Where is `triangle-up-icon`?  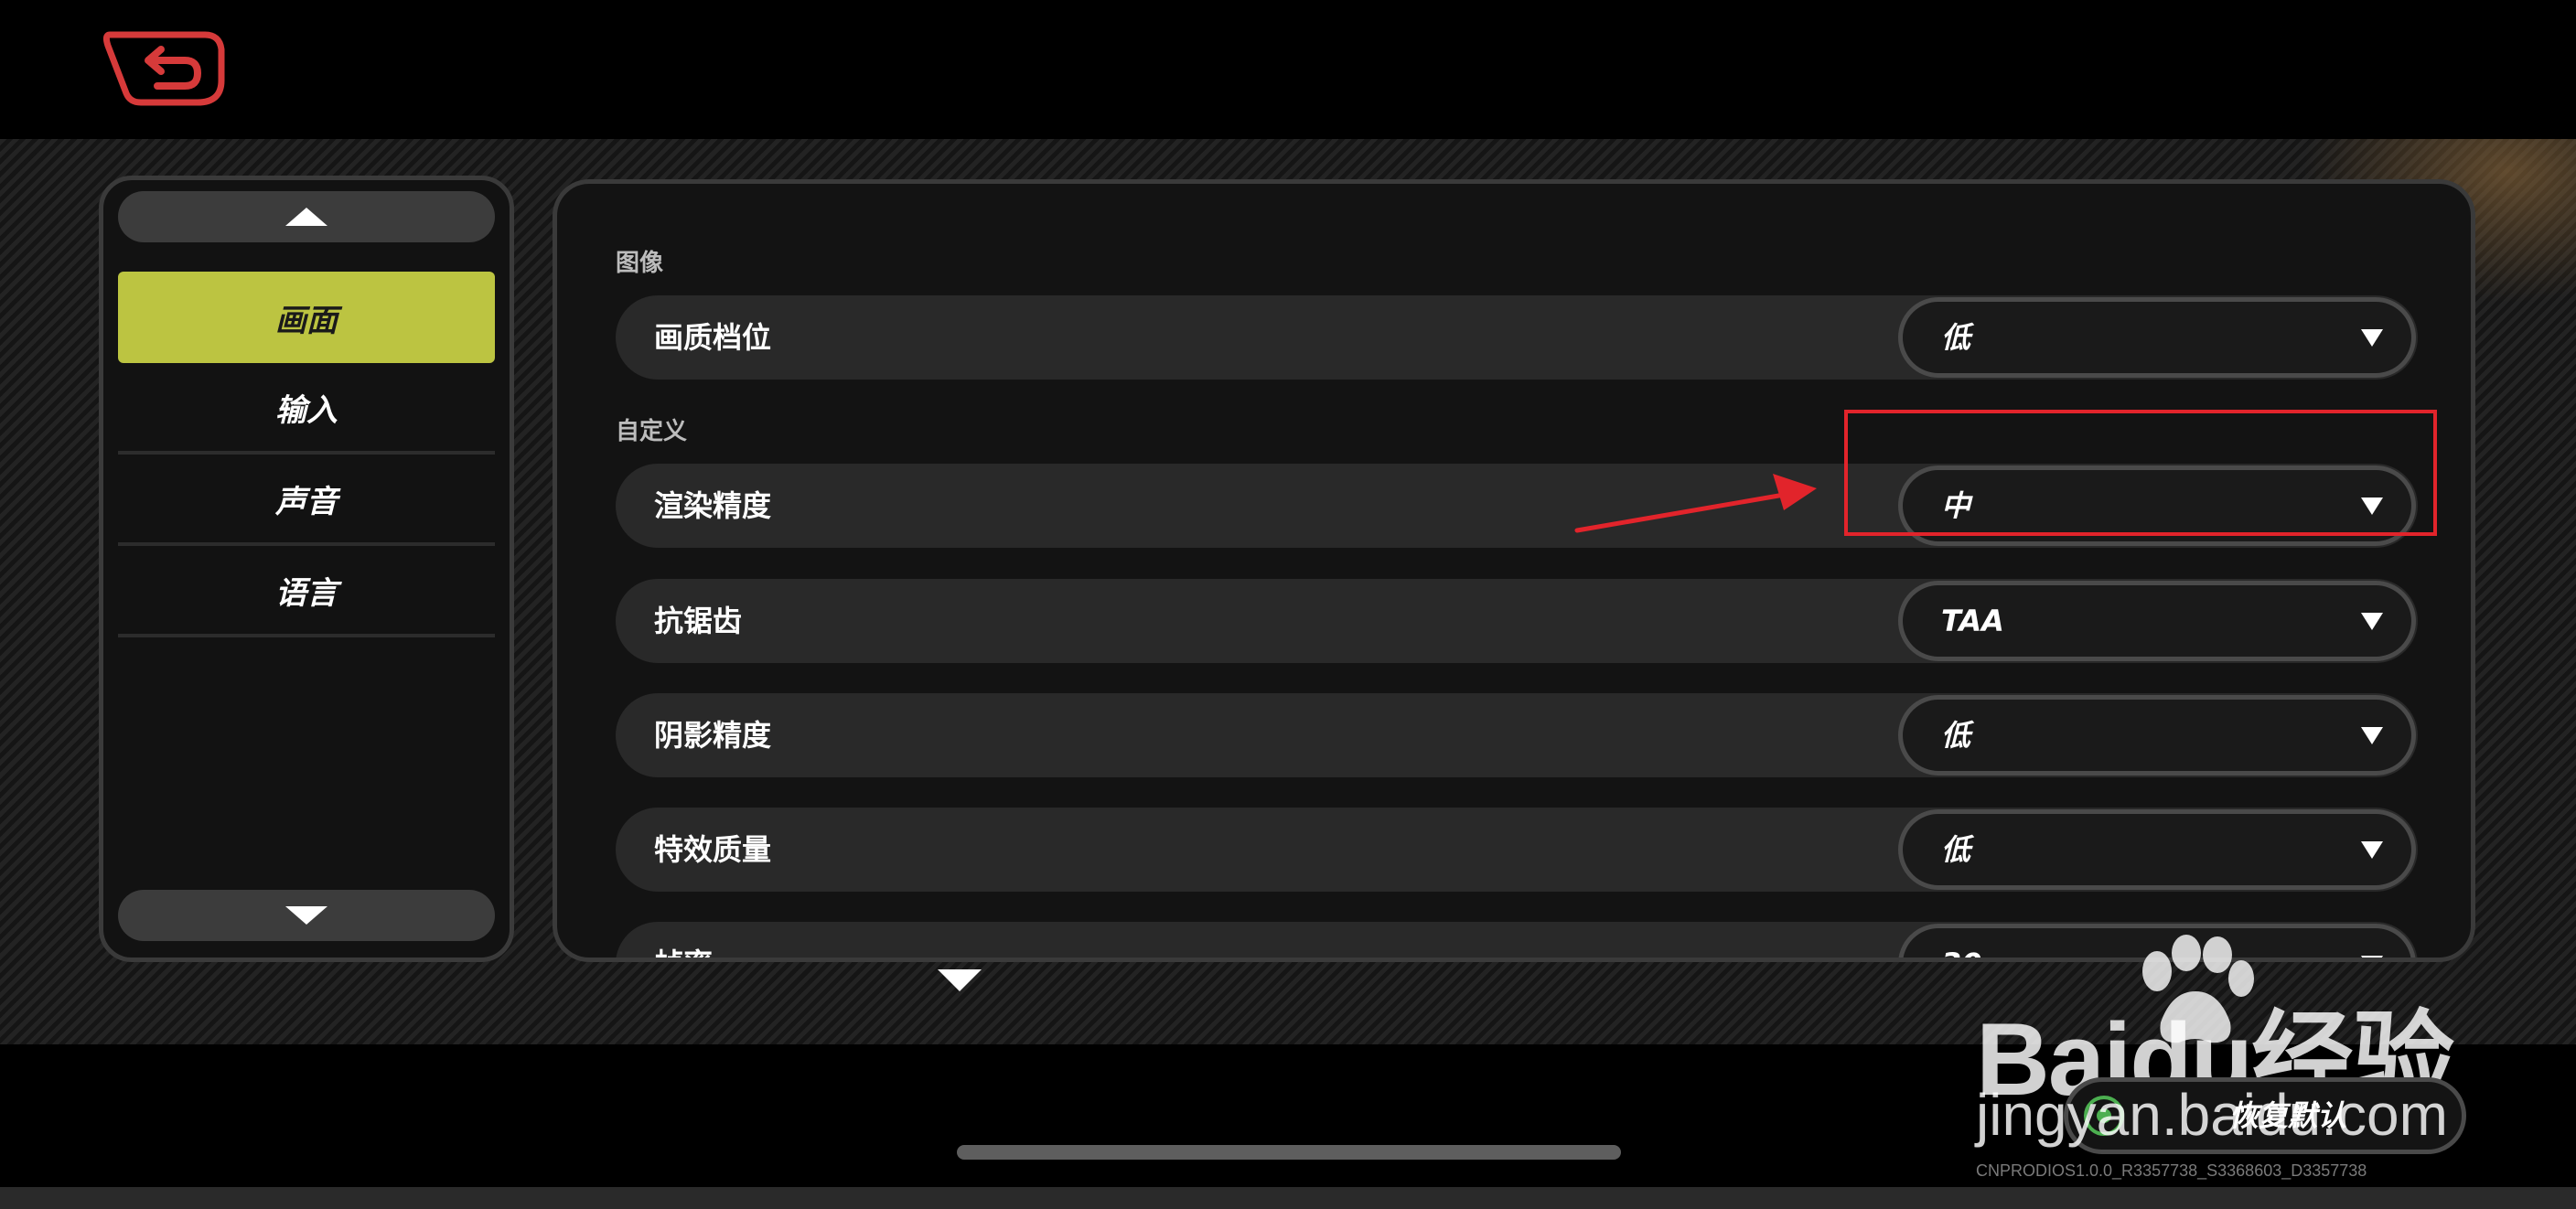
triangle-up-icon is located at coordinates (306, 217).